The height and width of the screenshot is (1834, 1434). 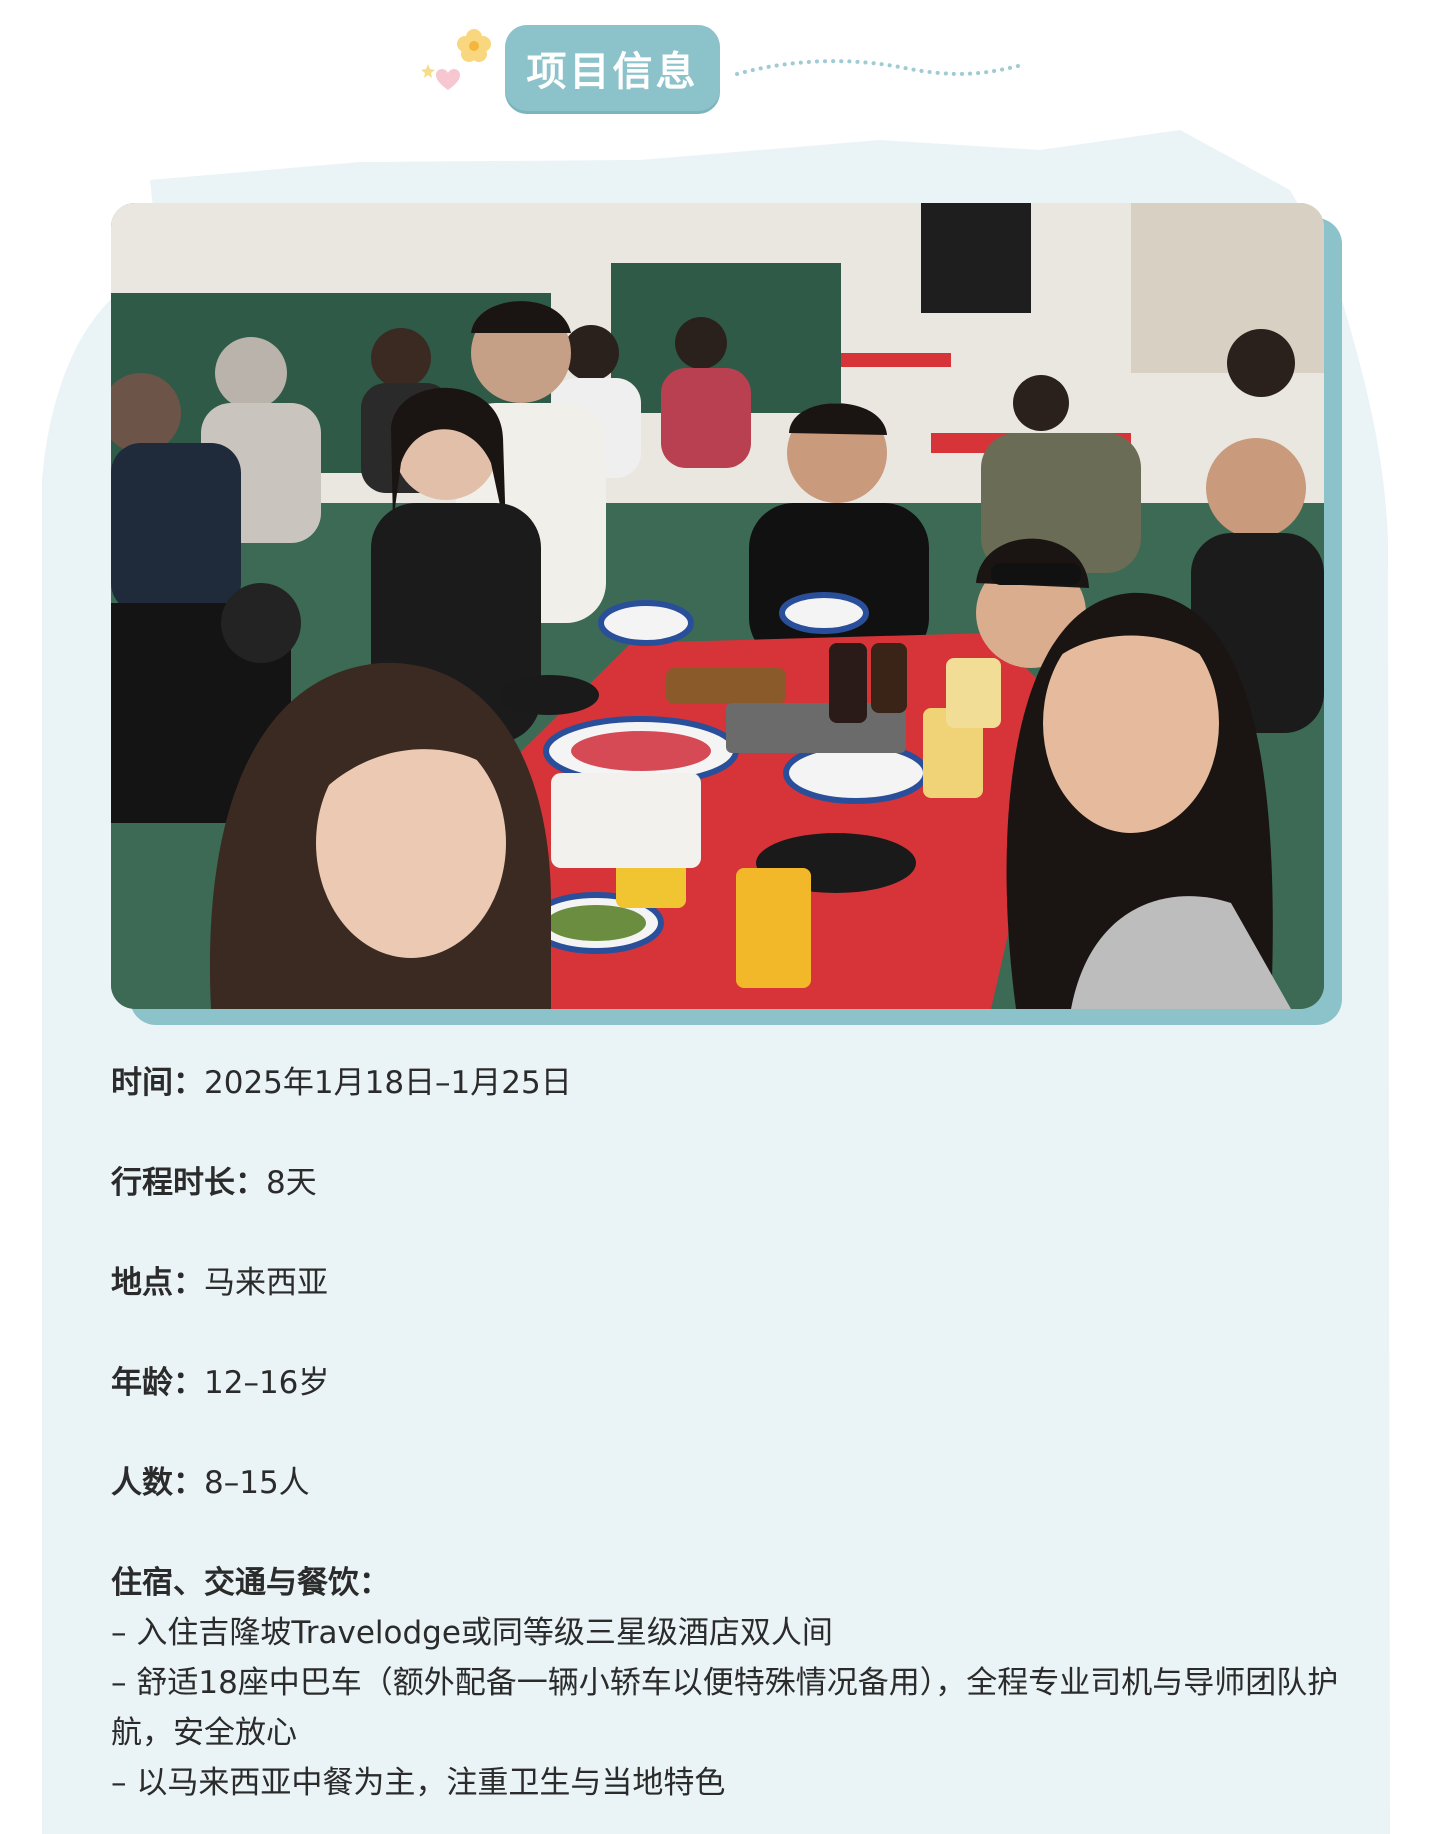 What do you see at coordinates (726, 1183) in the screenshot?
I see `info-row-duration: 行程时长：8天` at bounding box center [726, 1183].